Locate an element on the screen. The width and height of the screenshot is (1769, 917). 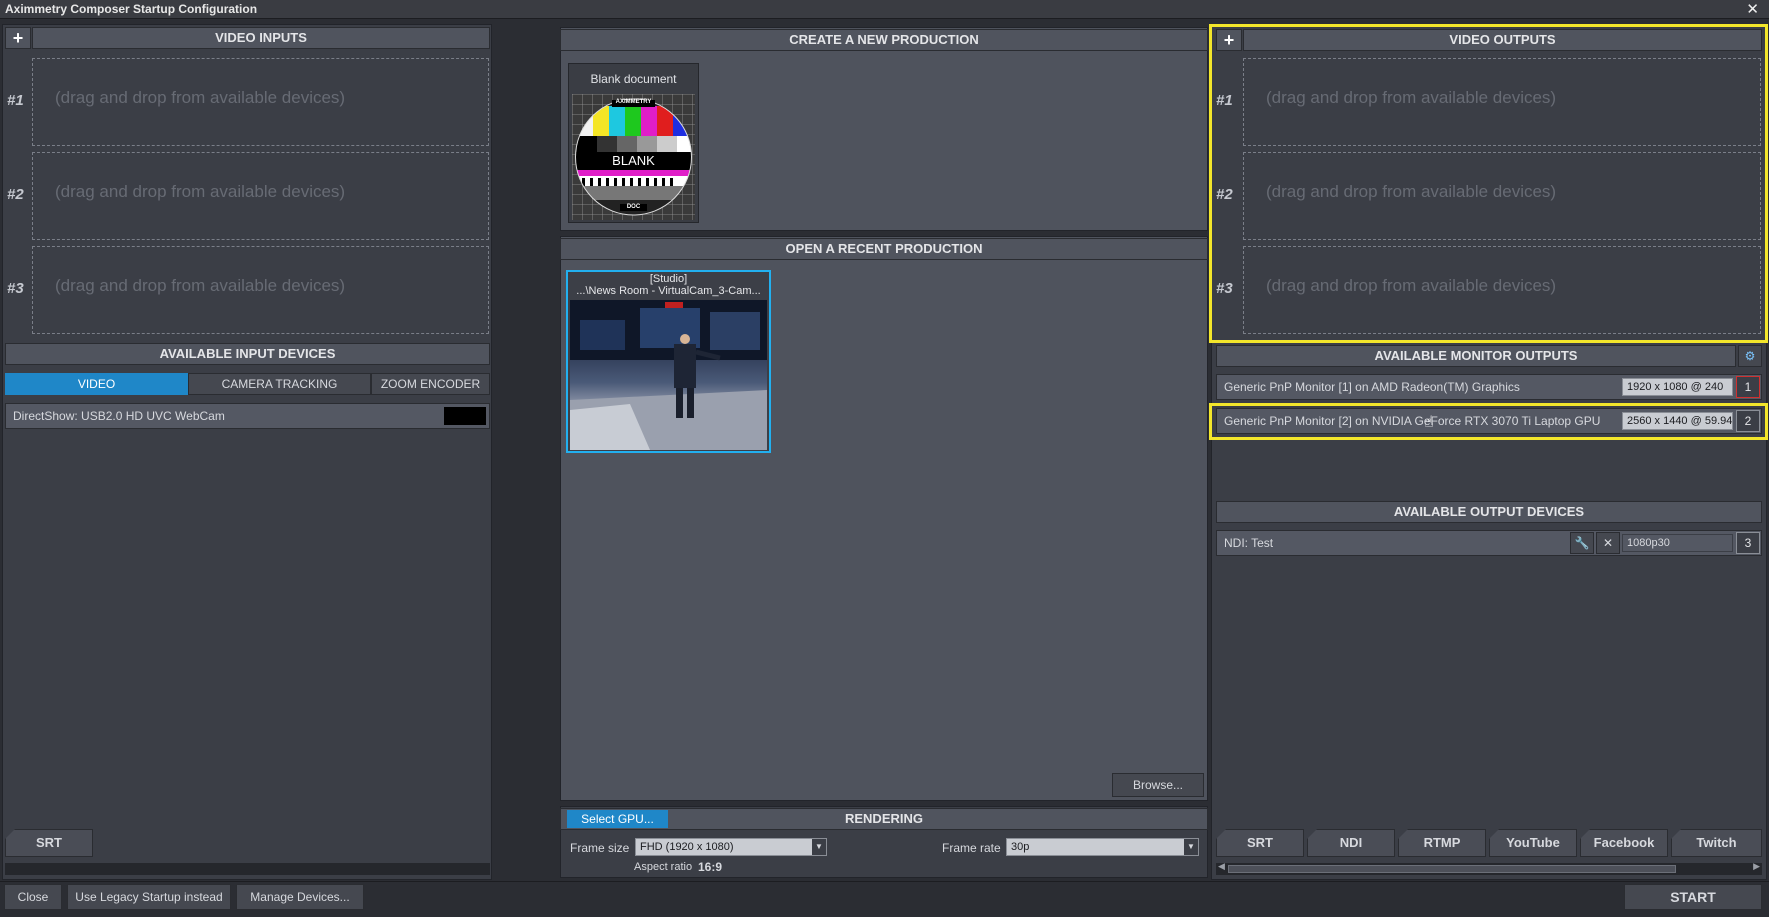
tab-camera-tracking: CAMERA TRACKING is located at coordinates (279, 384).